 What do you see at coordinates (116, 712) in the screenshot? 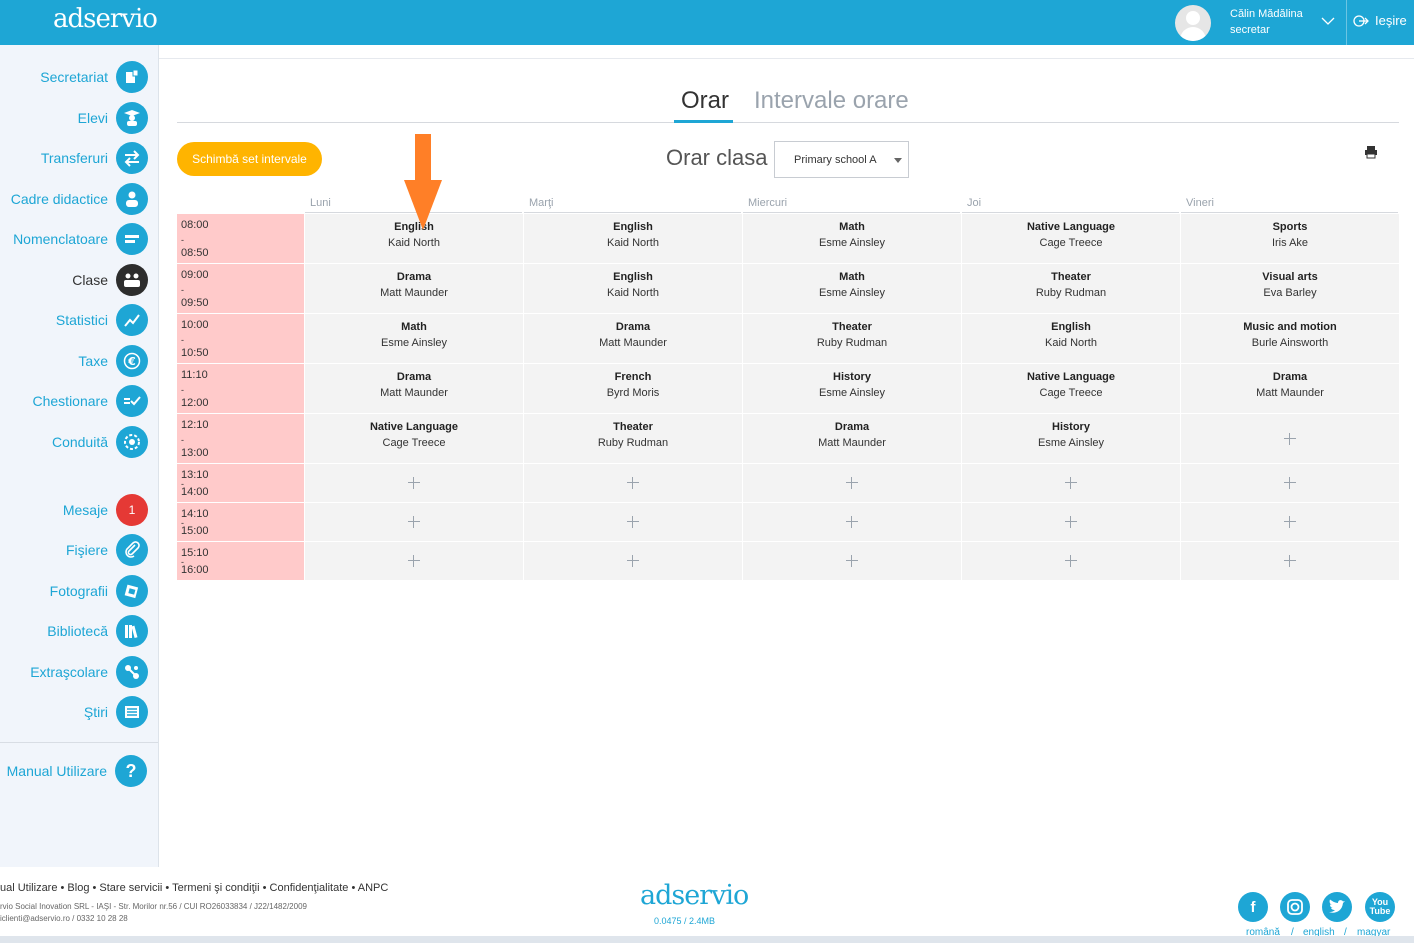
I see `sidebar-item-stiri: Ştiri` at bounding box center [116, 712].